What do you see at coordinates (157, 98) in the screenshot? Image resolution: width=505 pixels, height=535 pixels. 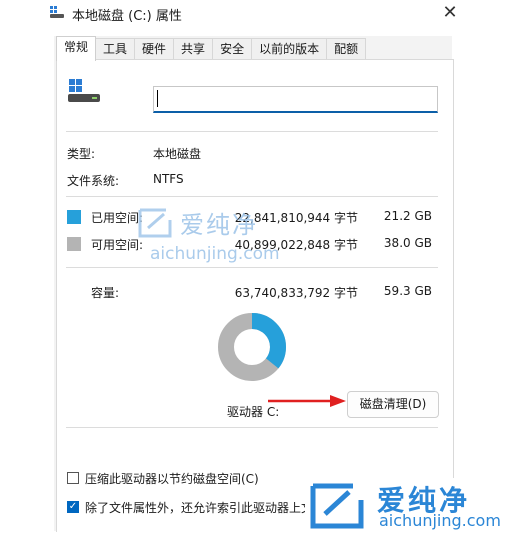 I see `text-caret` at bounding box center [157, 98].